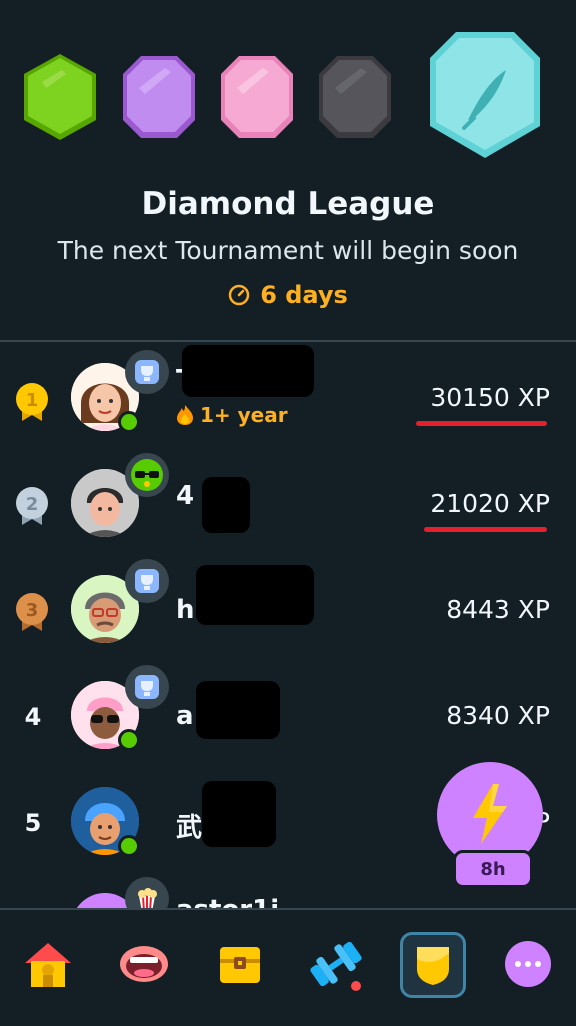  I want to click on sunglasses-badge-icon, so click(147, 475).